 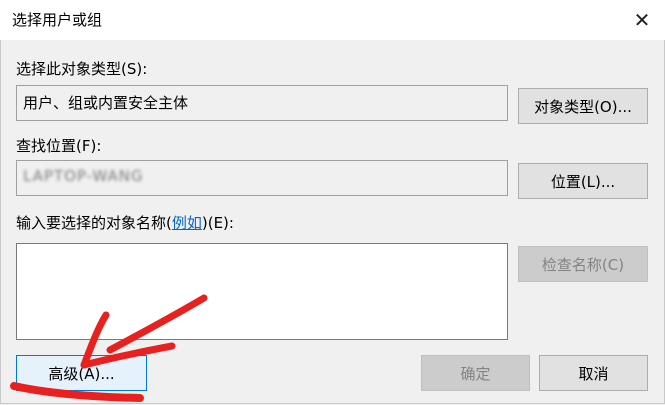 I want to click on examples-link: 例如, so click(x=187, y=223).